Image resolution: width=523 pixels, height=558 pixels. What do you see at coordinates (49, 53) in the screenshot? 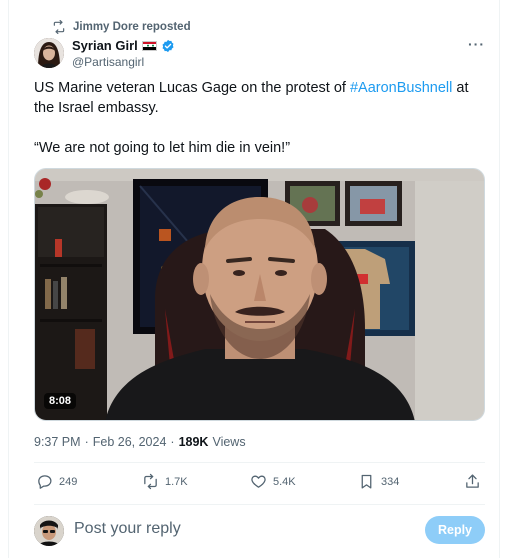
I see `author-avatar` at bounding box center [49, 53].